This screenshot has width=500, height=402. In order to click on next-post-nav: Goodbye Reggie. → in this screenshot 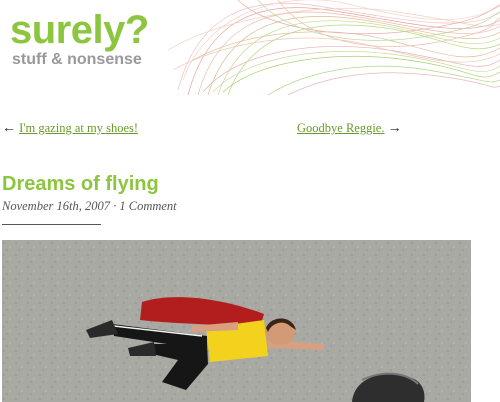, I will do `click(349, 129)`.